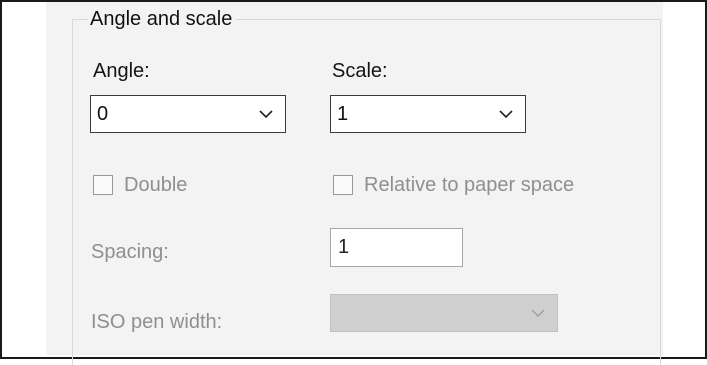  I want to click on double-label: Double, so click(156, 185).